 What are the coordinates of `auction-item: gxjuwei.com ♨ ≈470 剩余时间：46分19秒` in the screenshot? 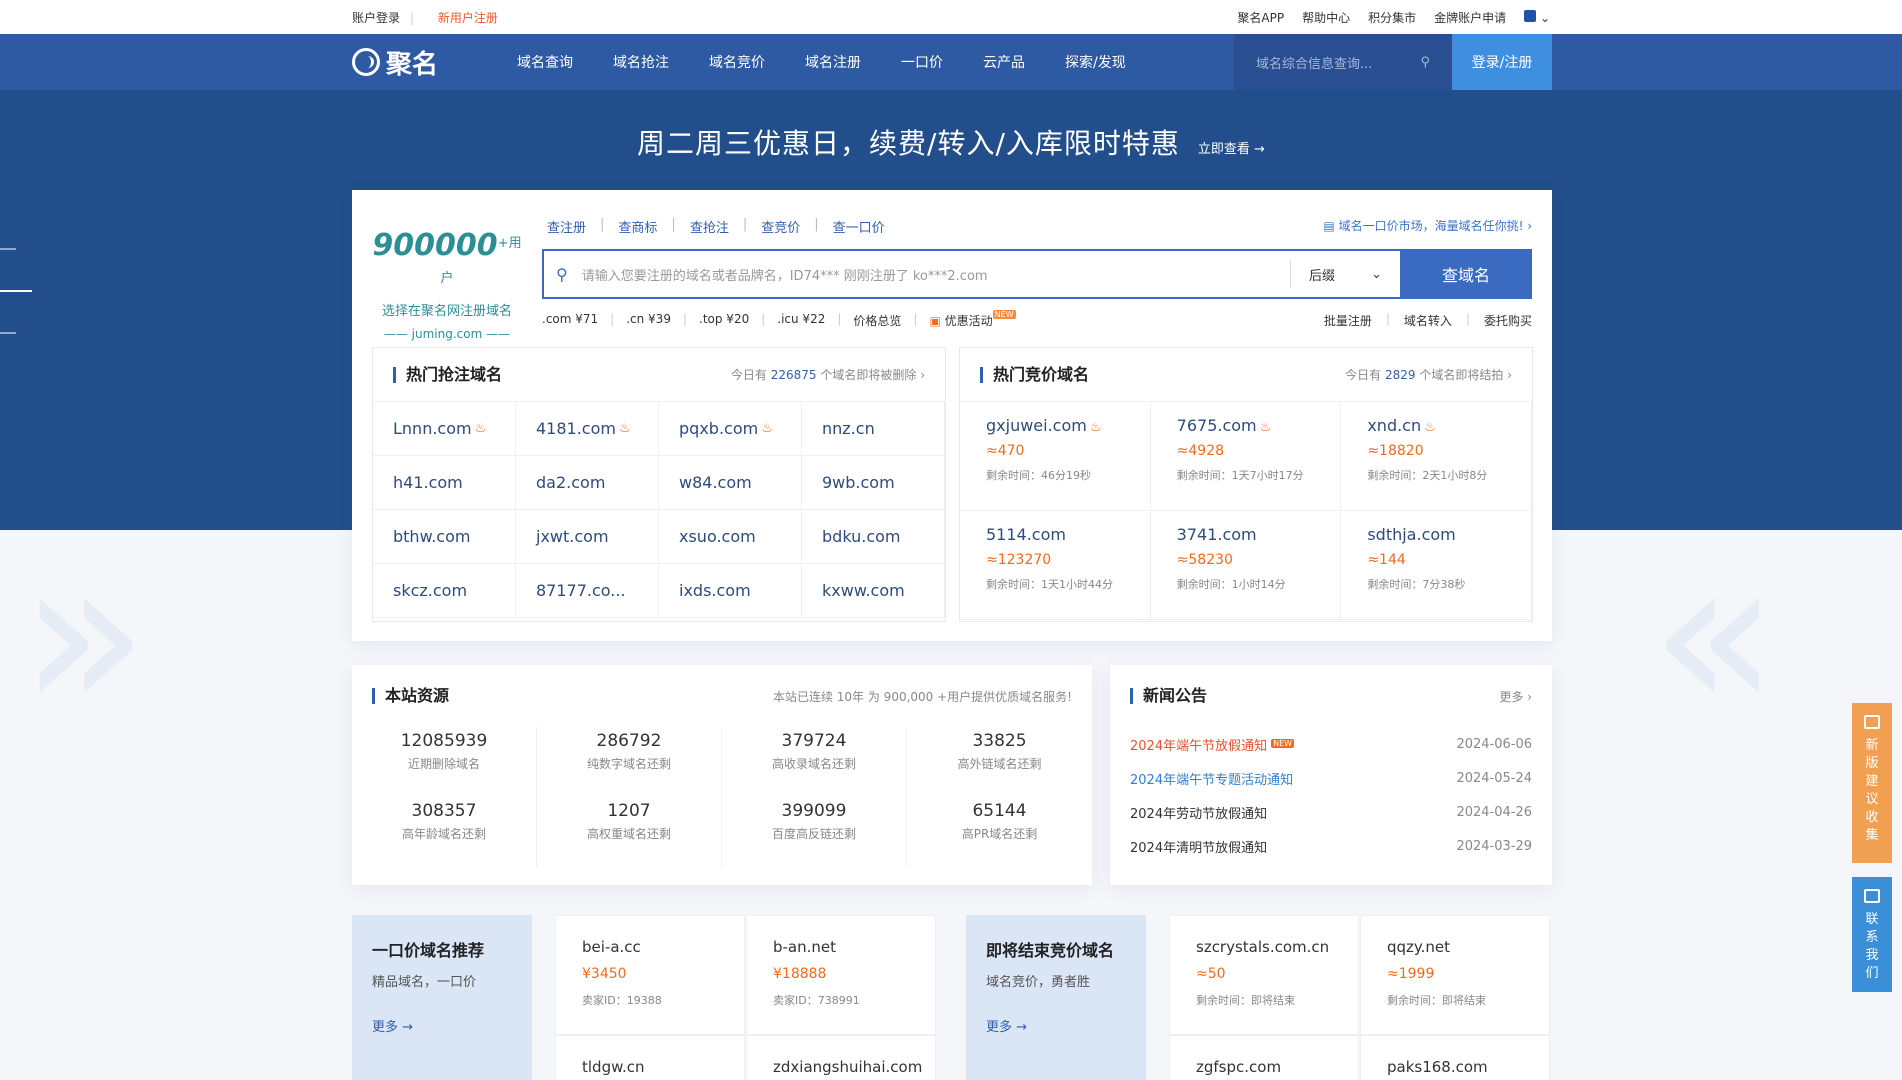 It's located at (1055, 456).